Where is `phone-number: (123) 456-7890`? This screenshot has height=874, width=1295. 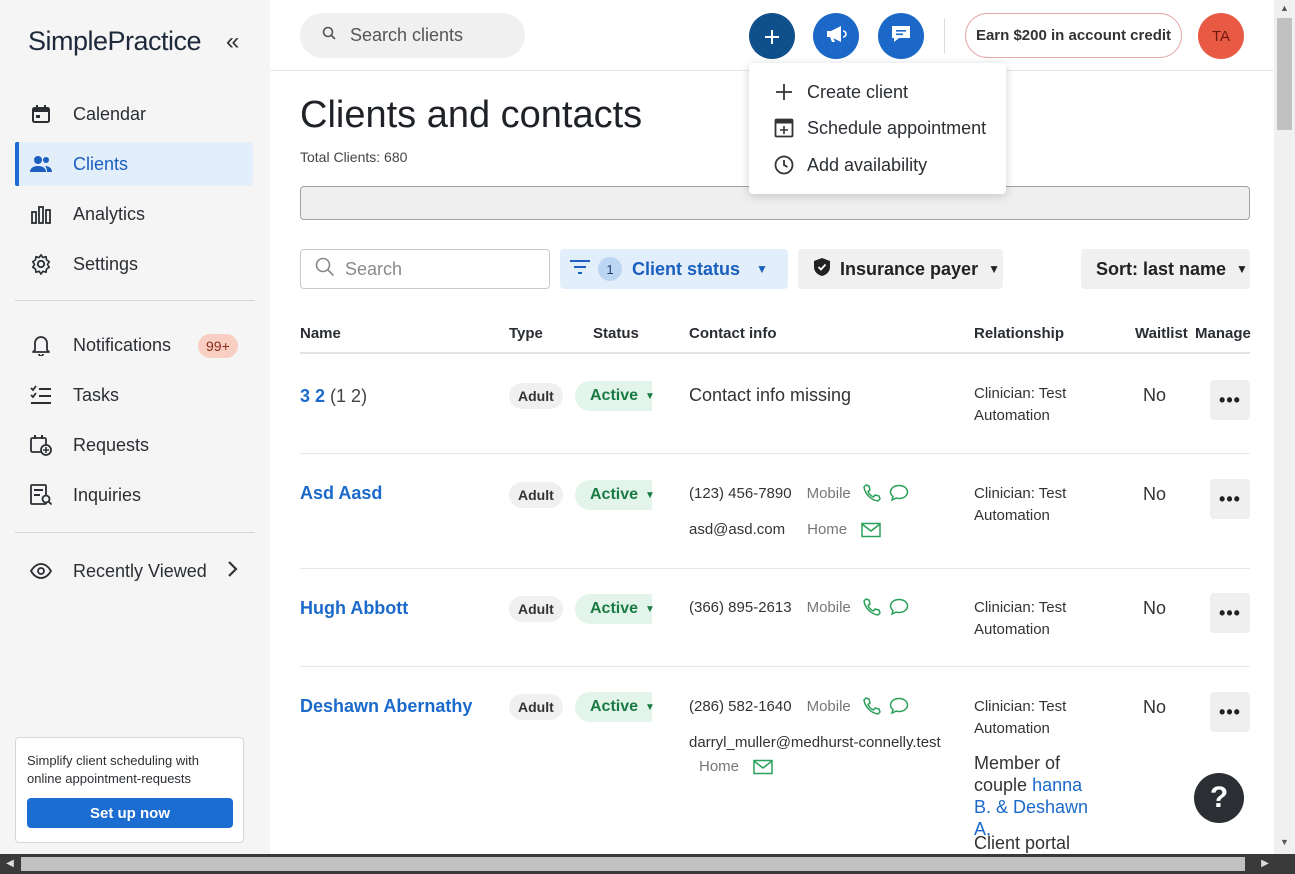 phone-number: (123) 456-7890 is located at coordinates (740, 493).